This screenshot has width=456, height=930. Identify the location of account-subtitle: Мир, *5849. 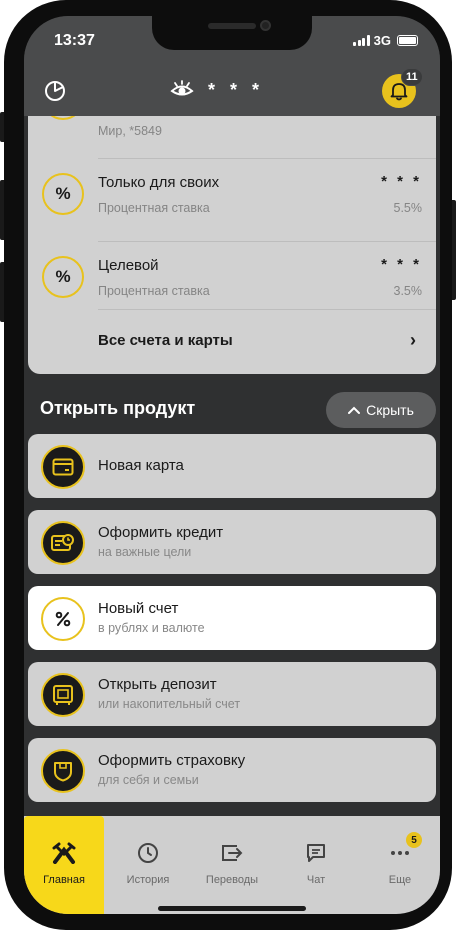
(130, 131).